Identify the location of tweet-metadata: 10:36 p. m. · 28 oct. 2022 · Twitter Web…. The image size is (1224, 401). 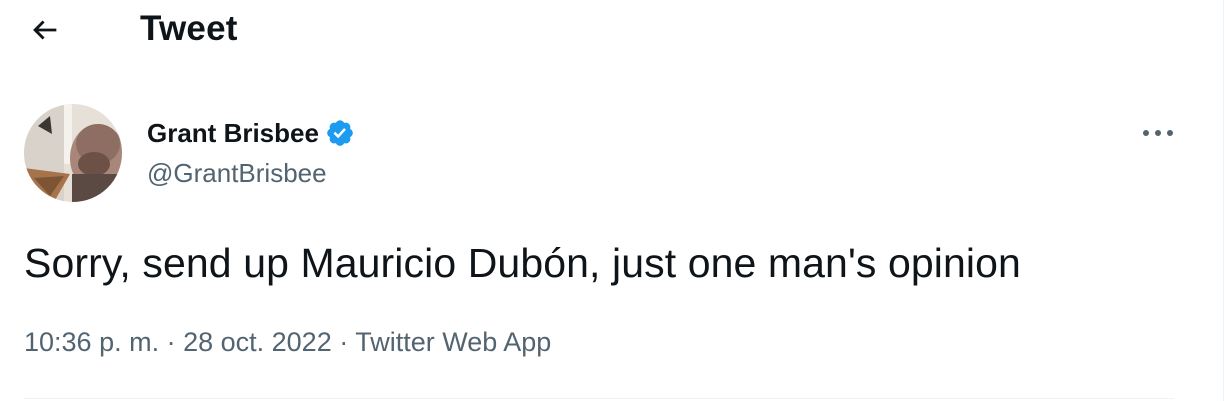
(287, 342).